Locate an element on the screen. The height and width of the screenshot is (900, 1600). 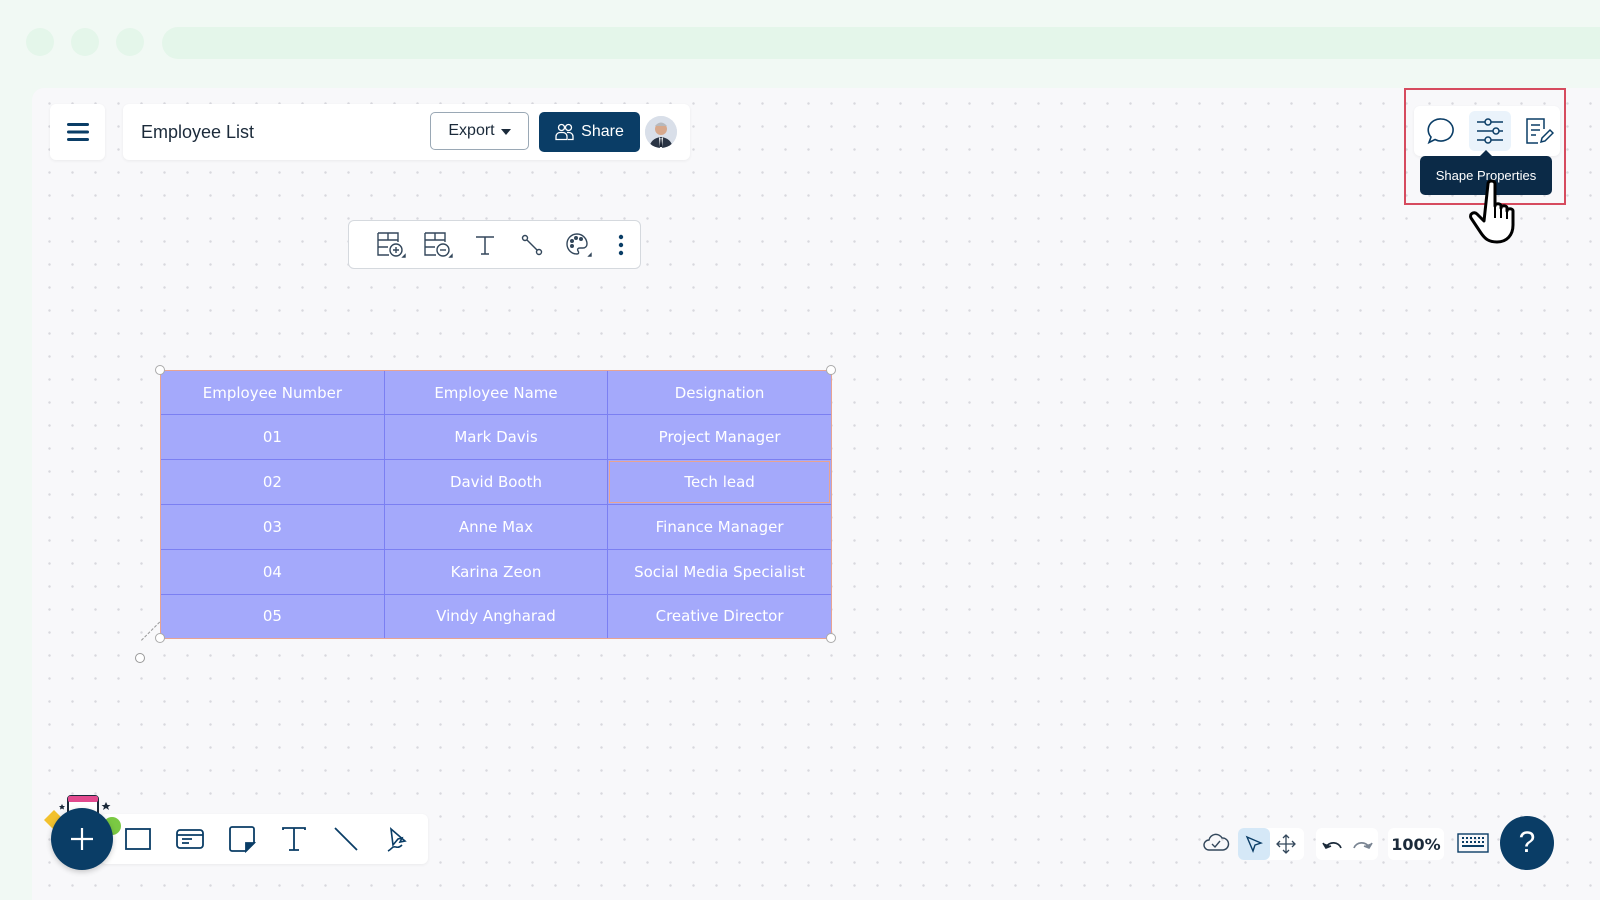
menu-button is located at coordinates (77, 132).